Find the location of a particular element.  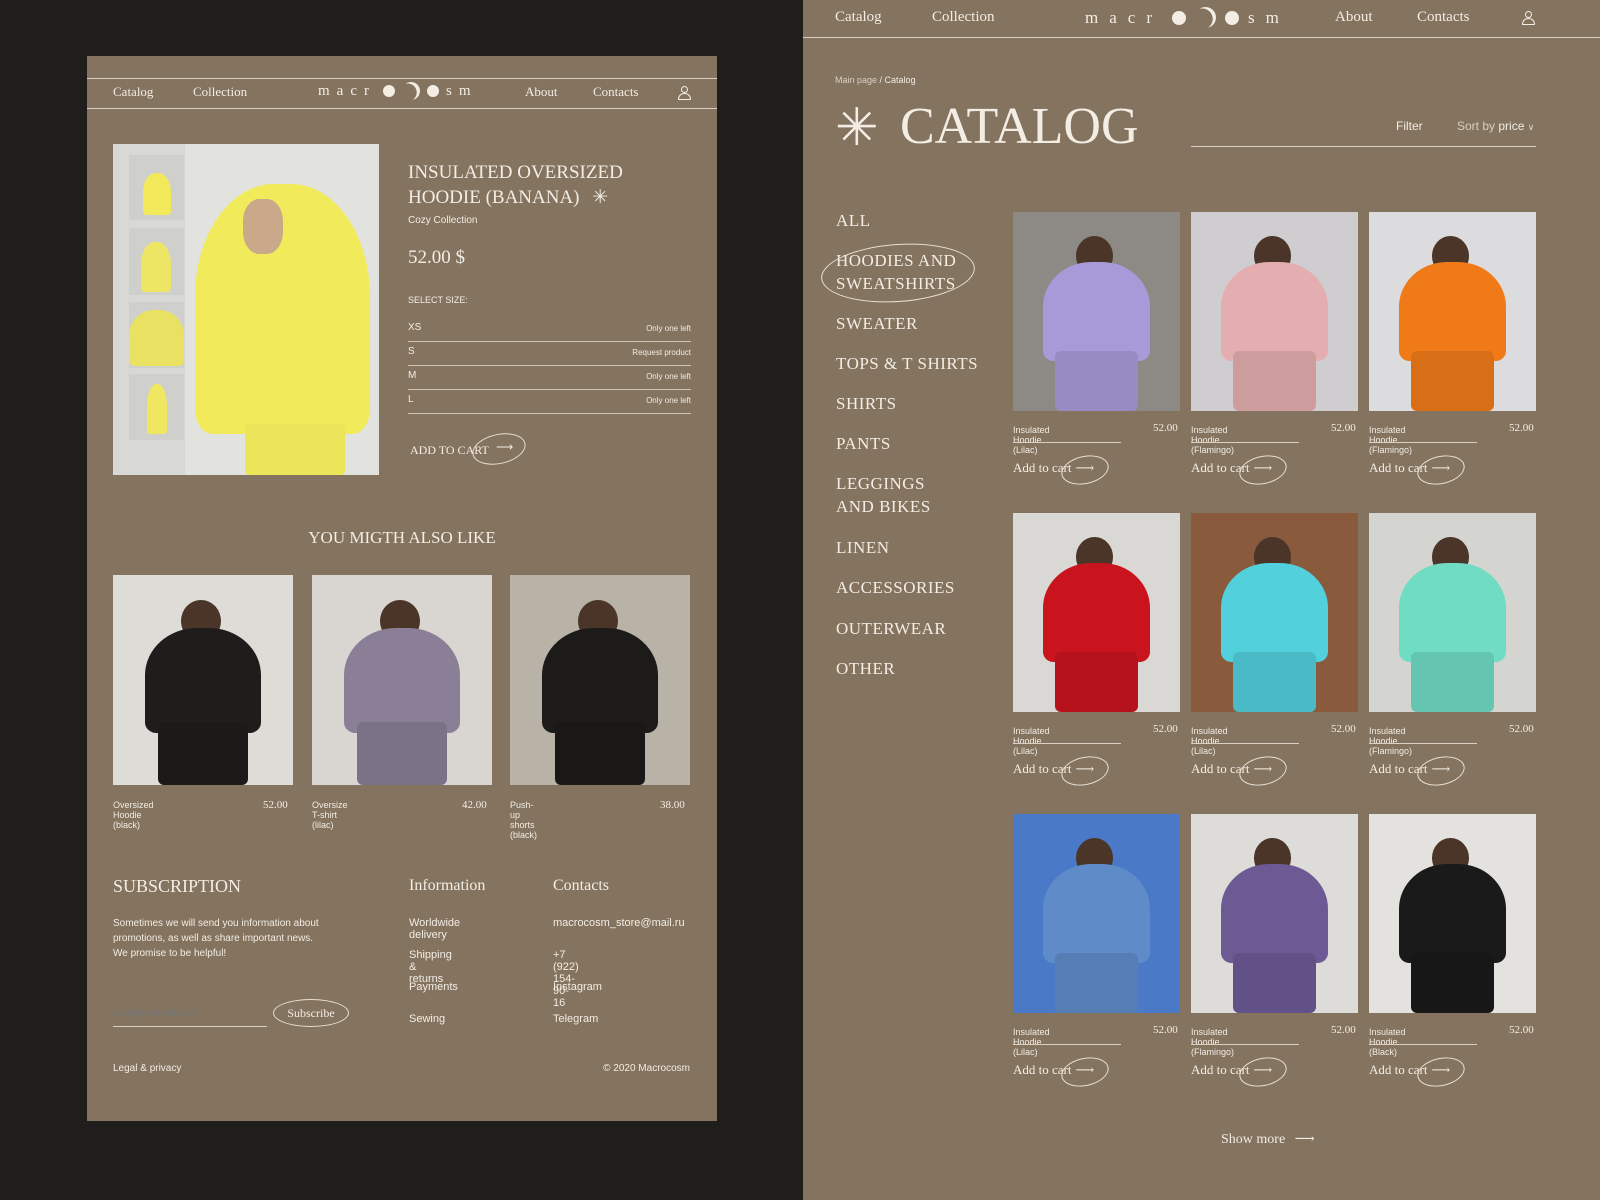

contact-link: macrocosm_store@mail.ru is located at coordinates (619, 923).